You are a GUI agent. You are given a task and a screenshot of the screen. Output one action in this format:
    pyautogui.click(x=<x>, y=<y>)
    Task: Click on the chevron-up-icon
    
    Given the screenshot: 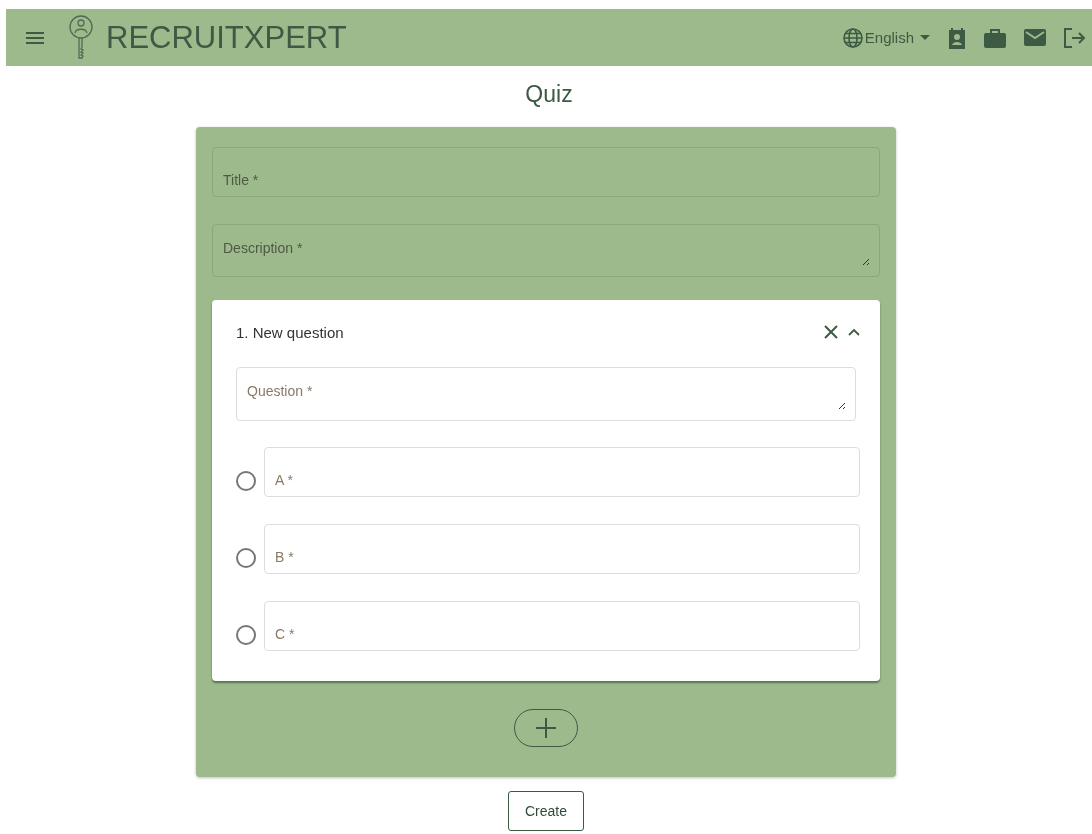 What is the action you would take?
    pyautogui.click(x=854, y=332)
    